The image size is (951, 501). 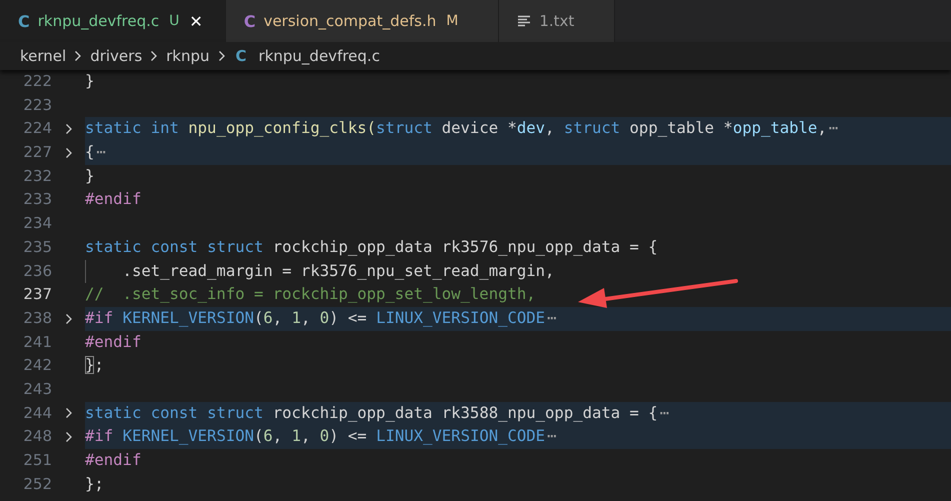 What do you see at coordinates (461, 129) in the screenshot?
I see `code-line: static int npu_opp_config_clks(struct device *dev, struct opp_table *opp_table,⋯` at bounding box center [461, 129].